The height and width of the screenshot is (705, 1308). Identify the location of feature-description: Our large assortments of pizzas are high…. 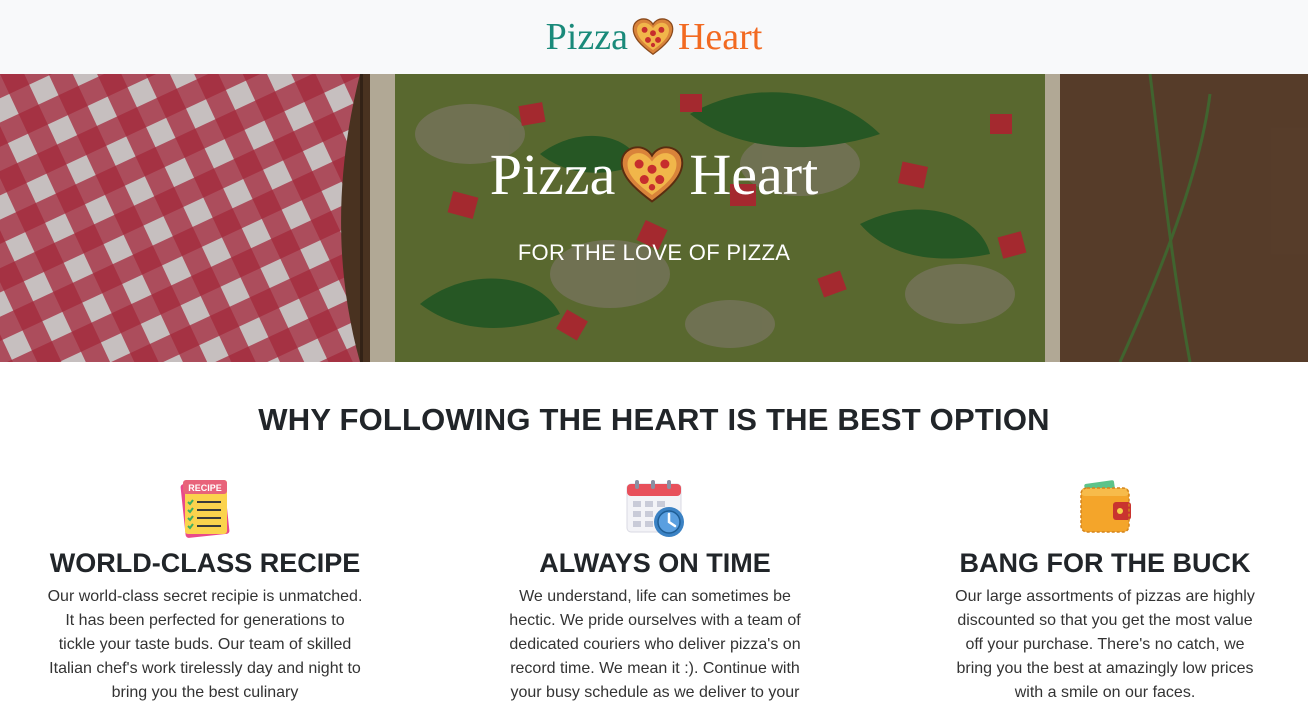
(1105, 644).